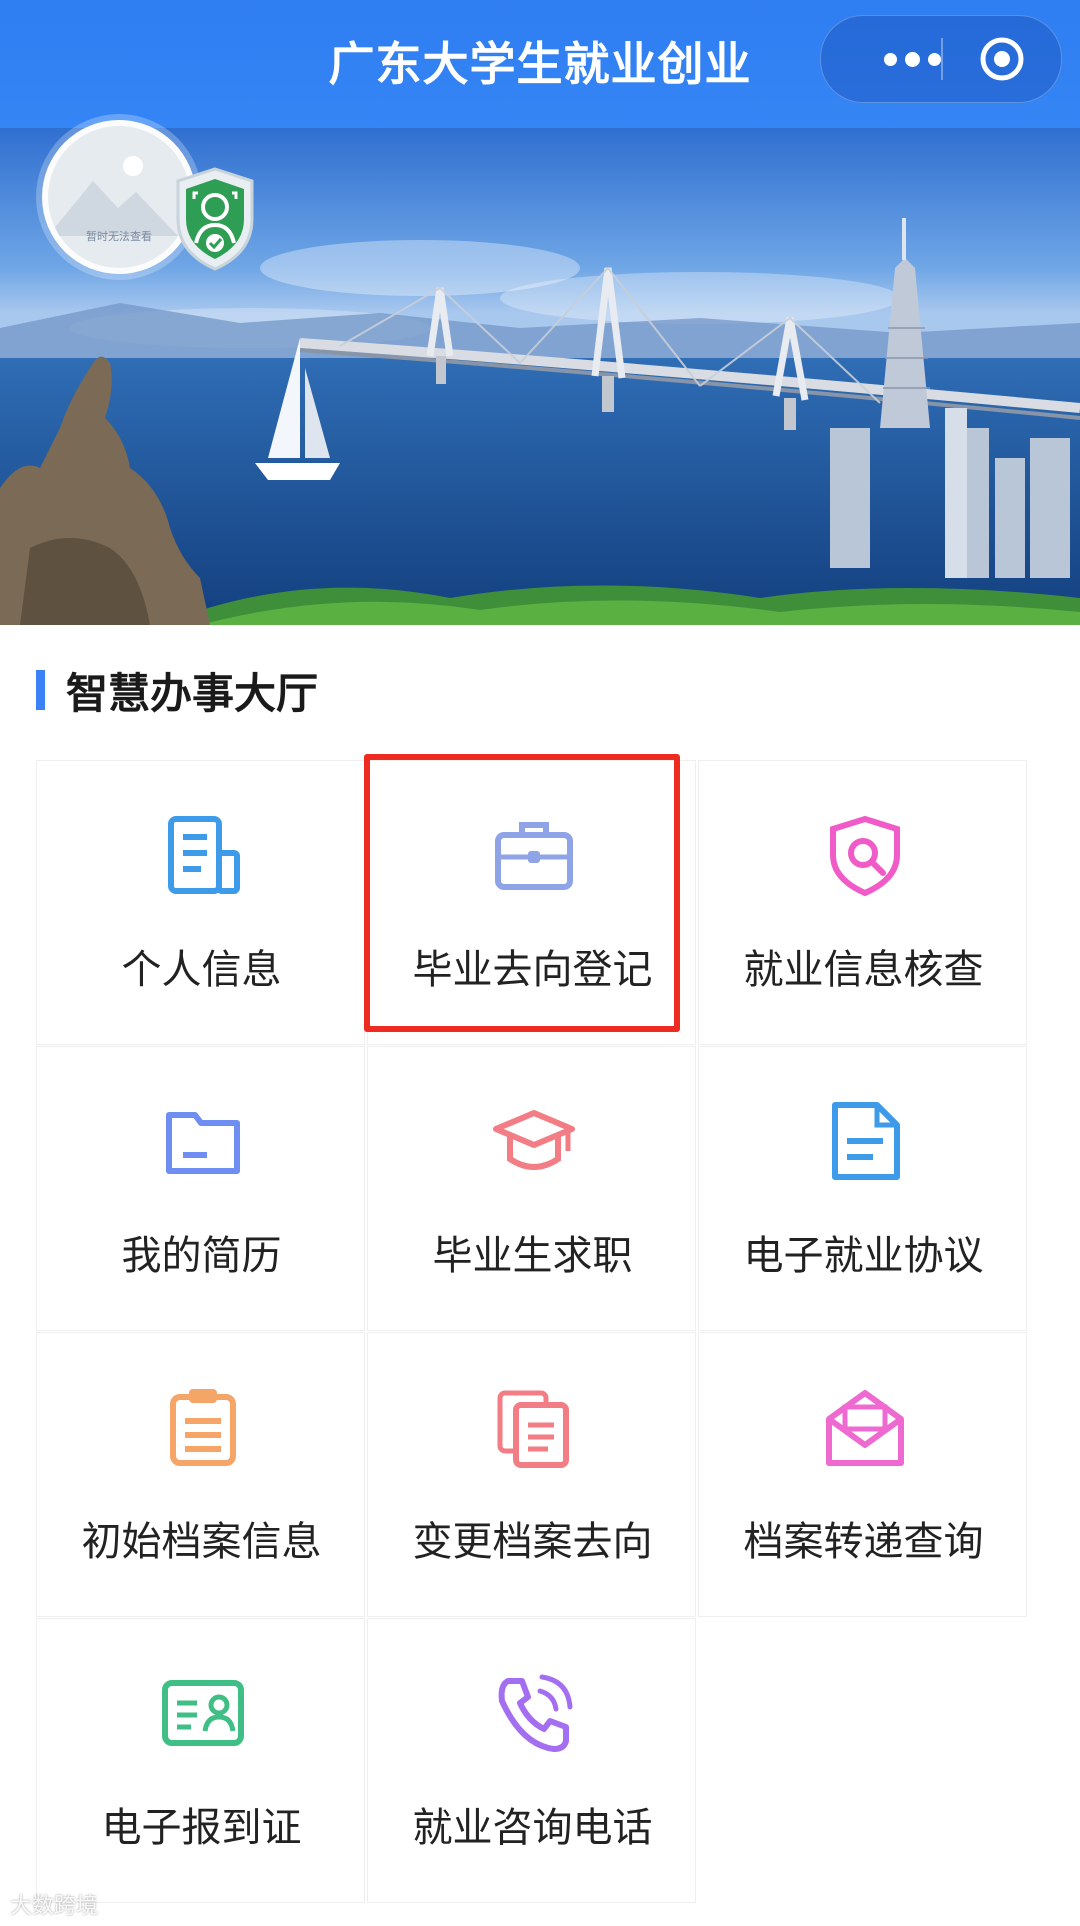  I want to click on document-icon, so click(204, 855).